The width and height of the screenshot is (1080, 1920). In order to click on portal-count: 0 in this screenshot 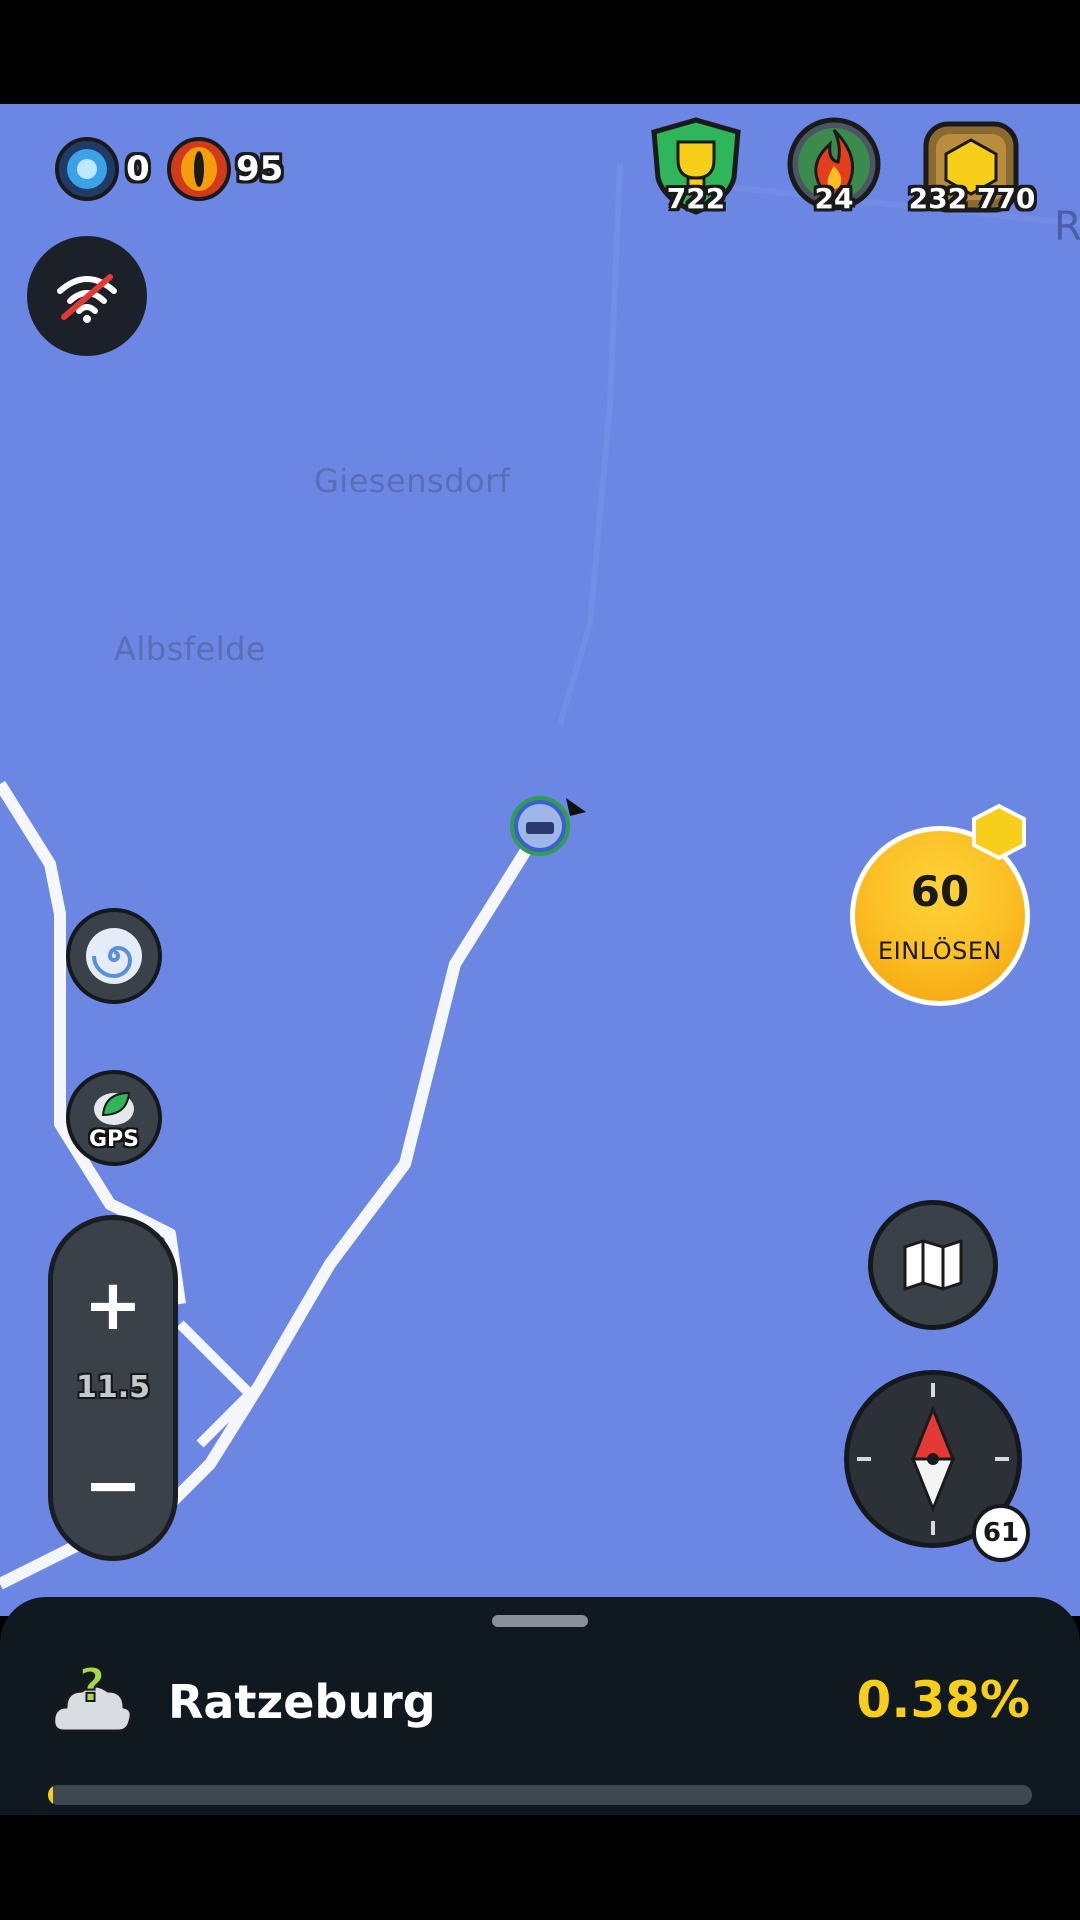, I will do `click(138, 169)`.